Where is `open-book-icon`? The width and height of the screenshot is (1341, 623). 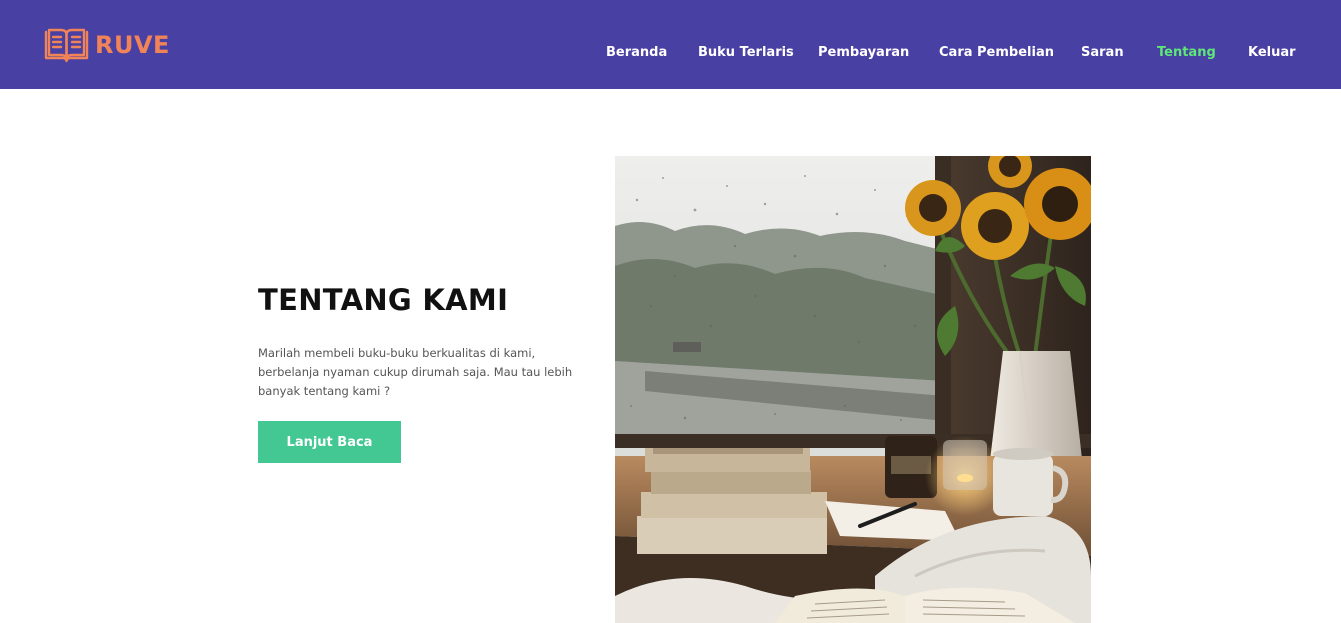
open-book-icon is located at coordinates (66, 45).